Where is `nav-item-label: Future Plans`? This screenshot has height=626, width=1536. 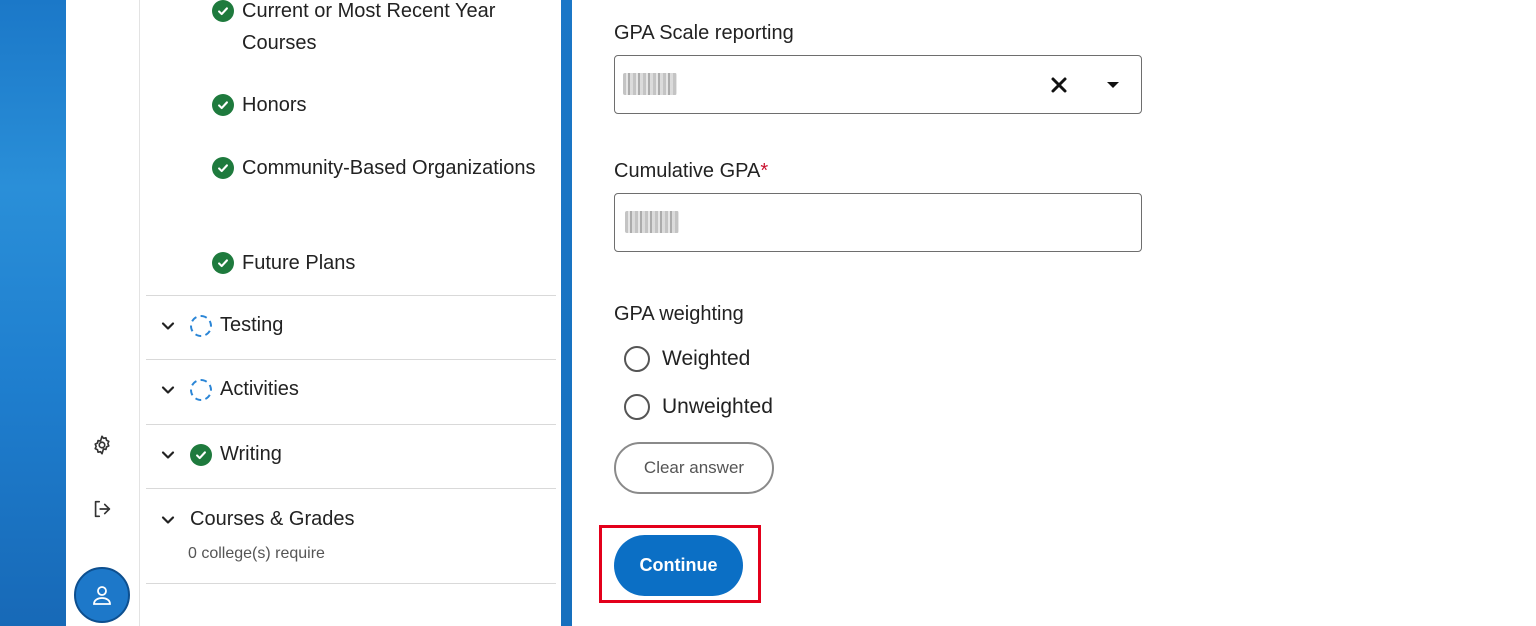
nav-item-label: Future Plans is located at coordinates (299, 263).